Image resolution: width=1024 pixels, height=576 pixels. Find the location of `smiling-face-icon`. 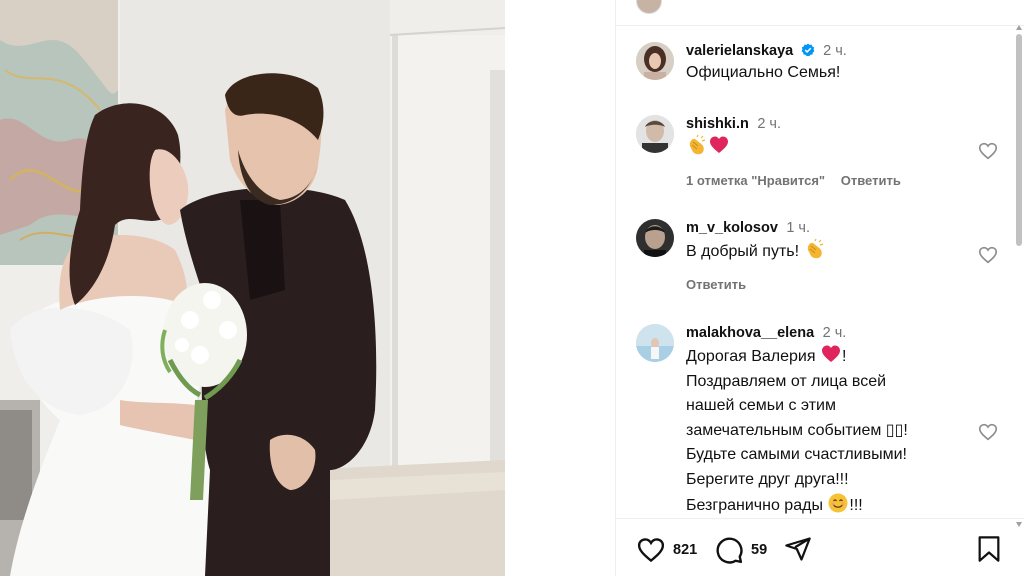

smiling-face-icon is located at coordinates (838, 503).